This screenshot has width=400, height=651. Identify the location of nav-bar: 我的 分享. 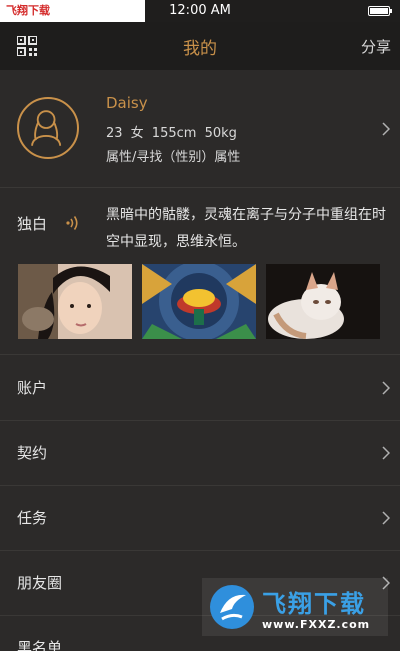
(200, 46).